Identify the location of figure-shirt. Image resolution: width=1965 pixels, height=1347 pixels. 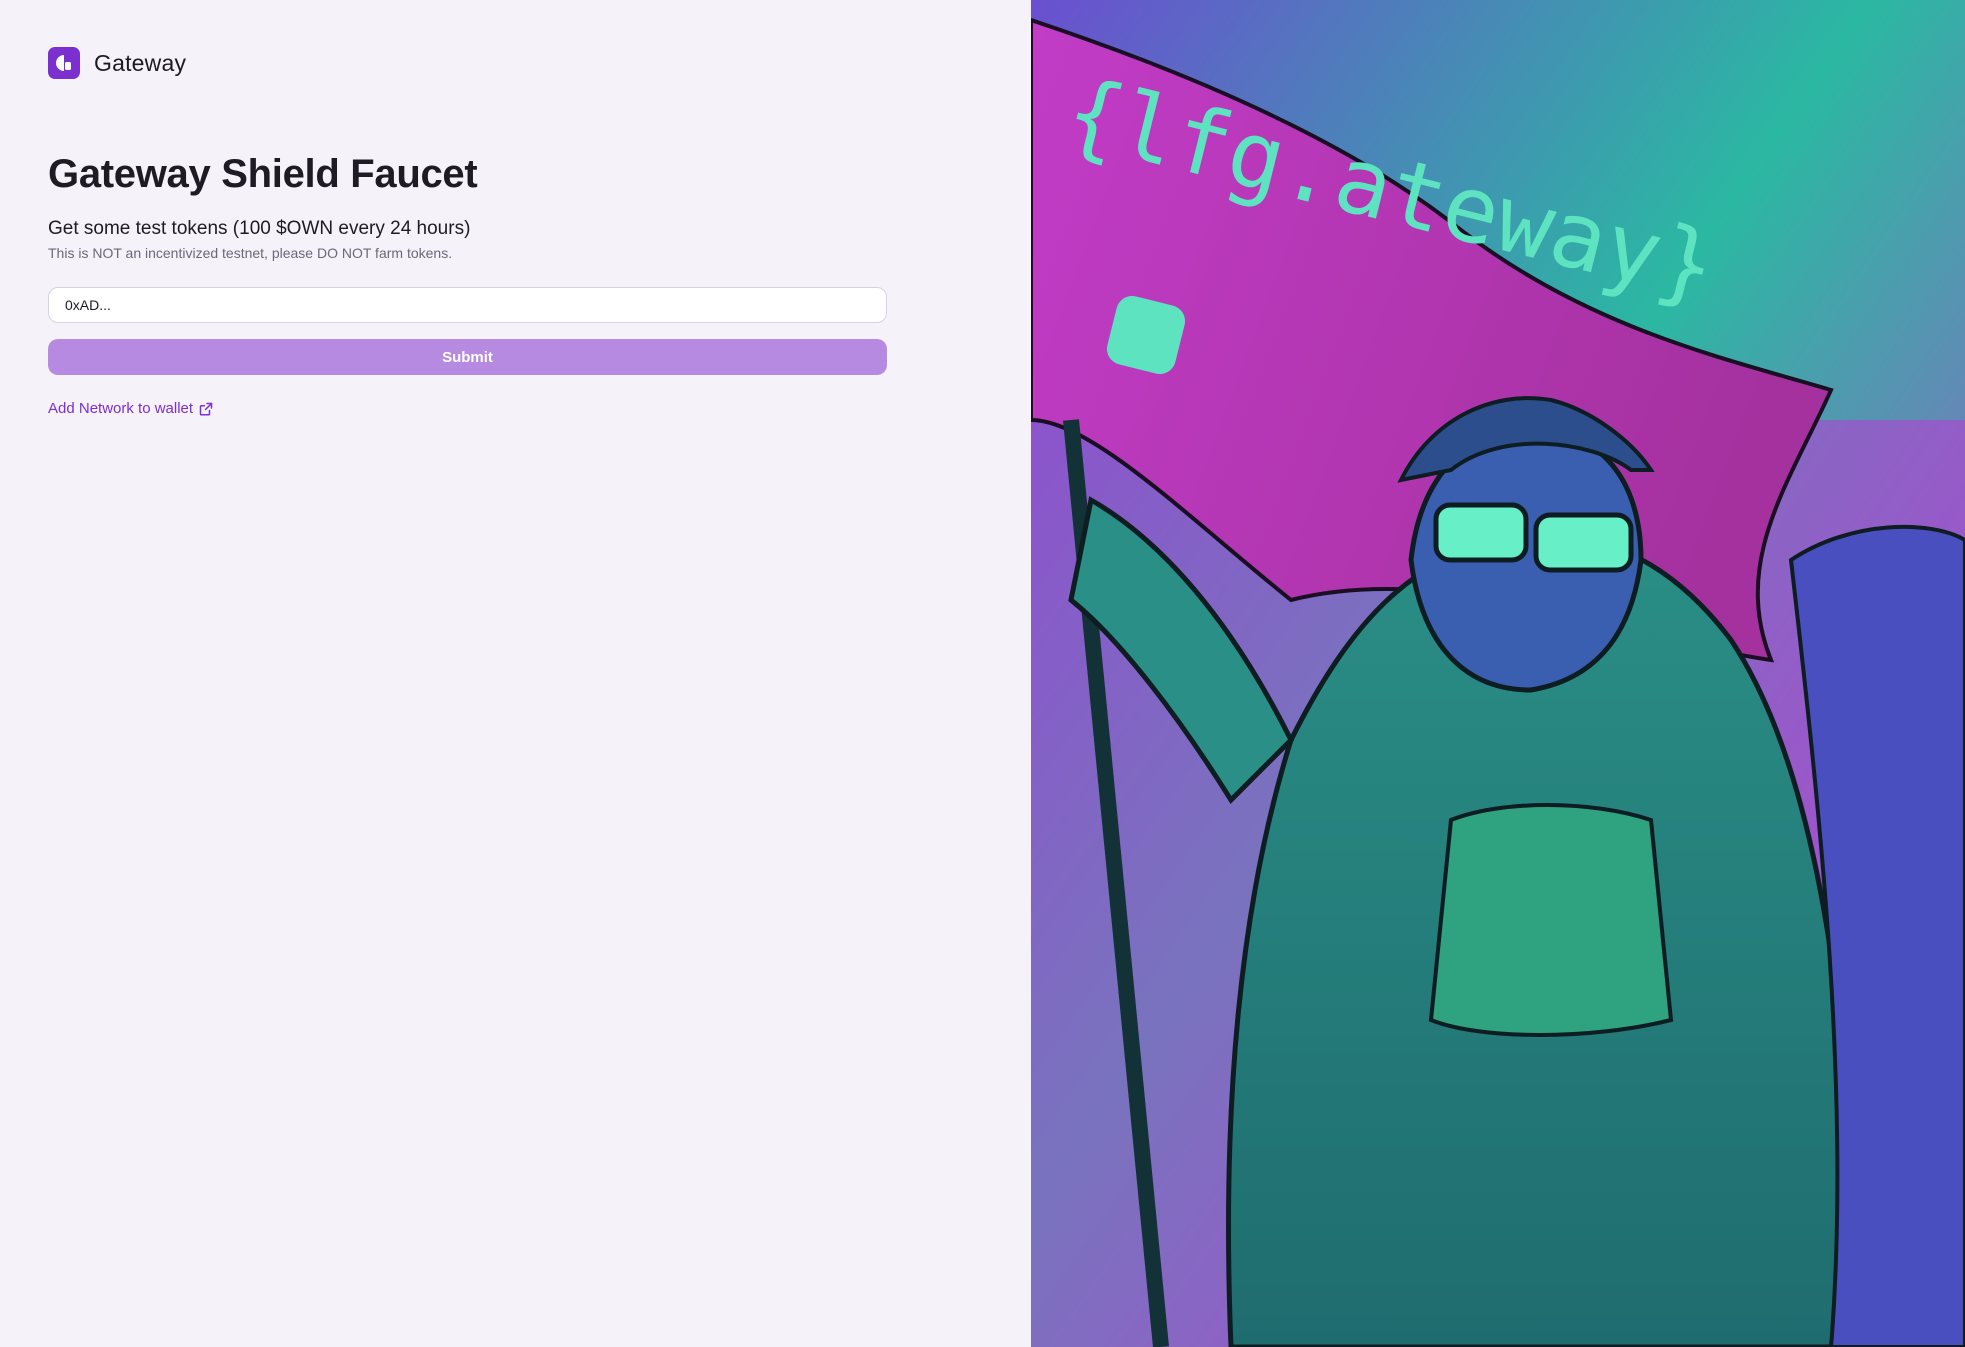
(1551, 920).